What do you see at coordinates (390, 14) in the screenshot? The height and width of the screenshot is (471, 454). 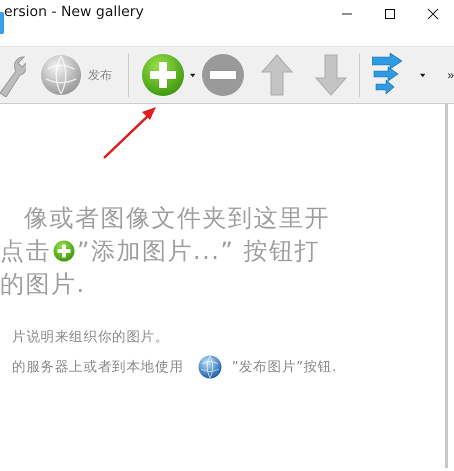 I see `maximize-icon` at bounding box center [390, 14].